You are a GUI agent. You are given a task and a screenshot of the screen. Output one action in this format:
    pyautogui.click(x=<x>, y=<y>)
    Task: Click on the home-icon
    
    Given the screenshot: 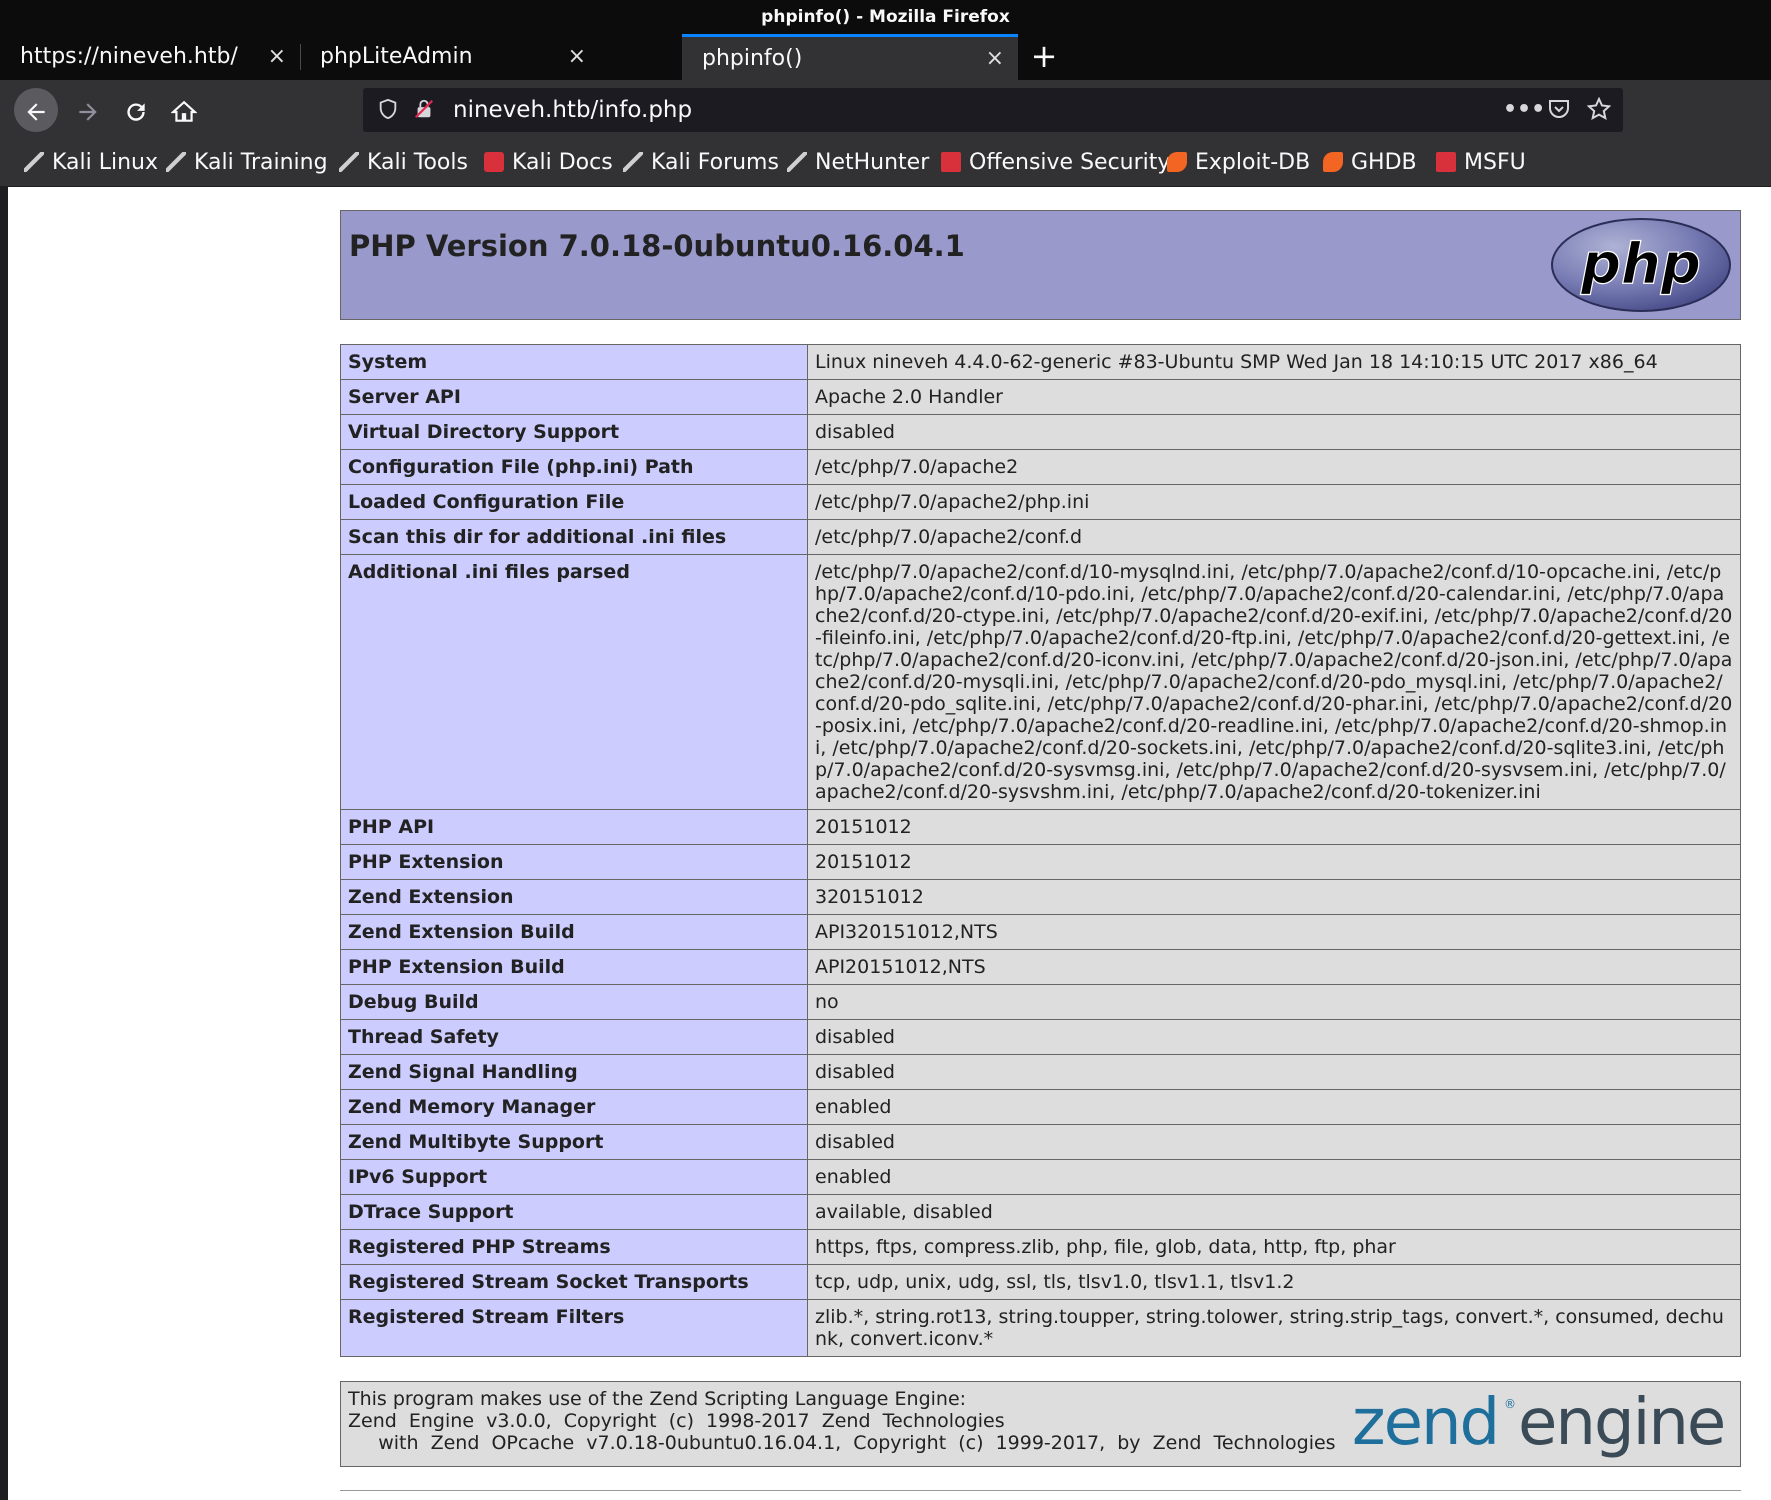 What is the action you would take?
    pyautogui.click(x=184, y=111)
    